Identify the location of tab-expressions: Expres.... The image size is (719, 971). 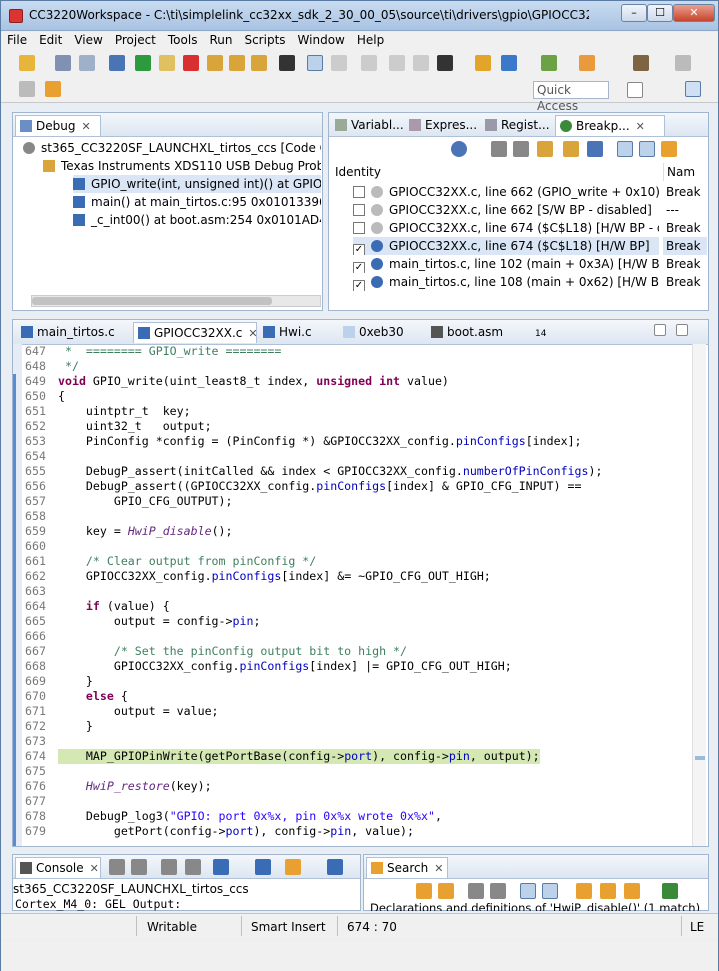
(441, 125).